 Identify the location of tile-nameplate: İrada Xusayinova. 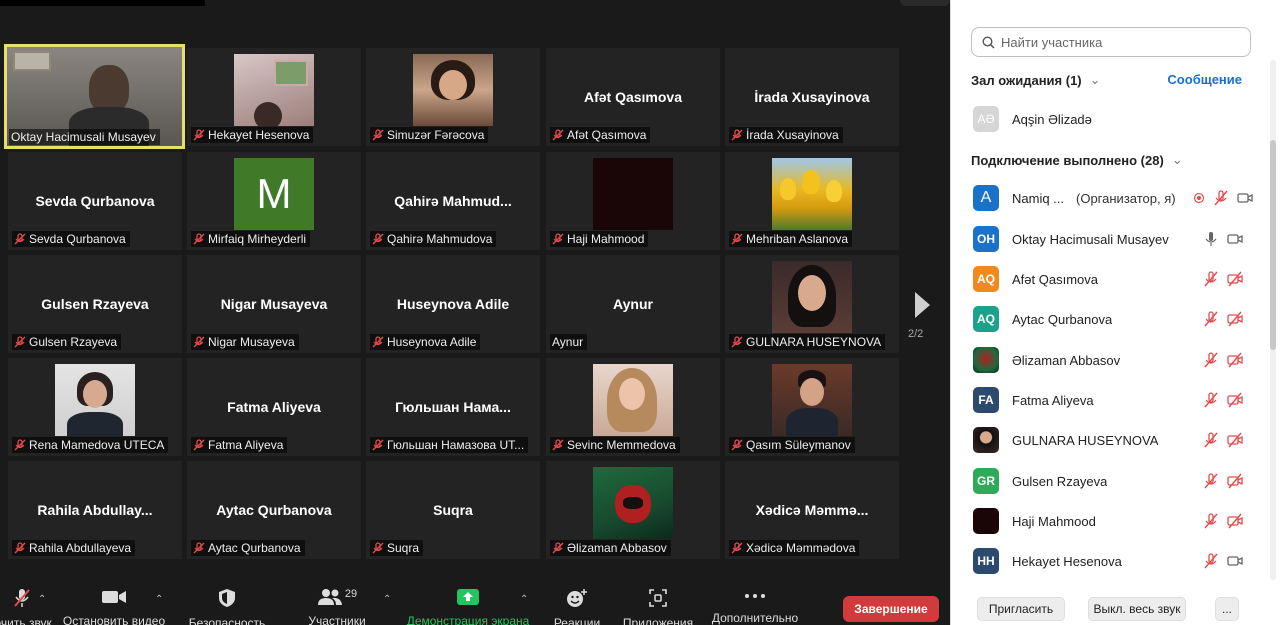
(786, 135).